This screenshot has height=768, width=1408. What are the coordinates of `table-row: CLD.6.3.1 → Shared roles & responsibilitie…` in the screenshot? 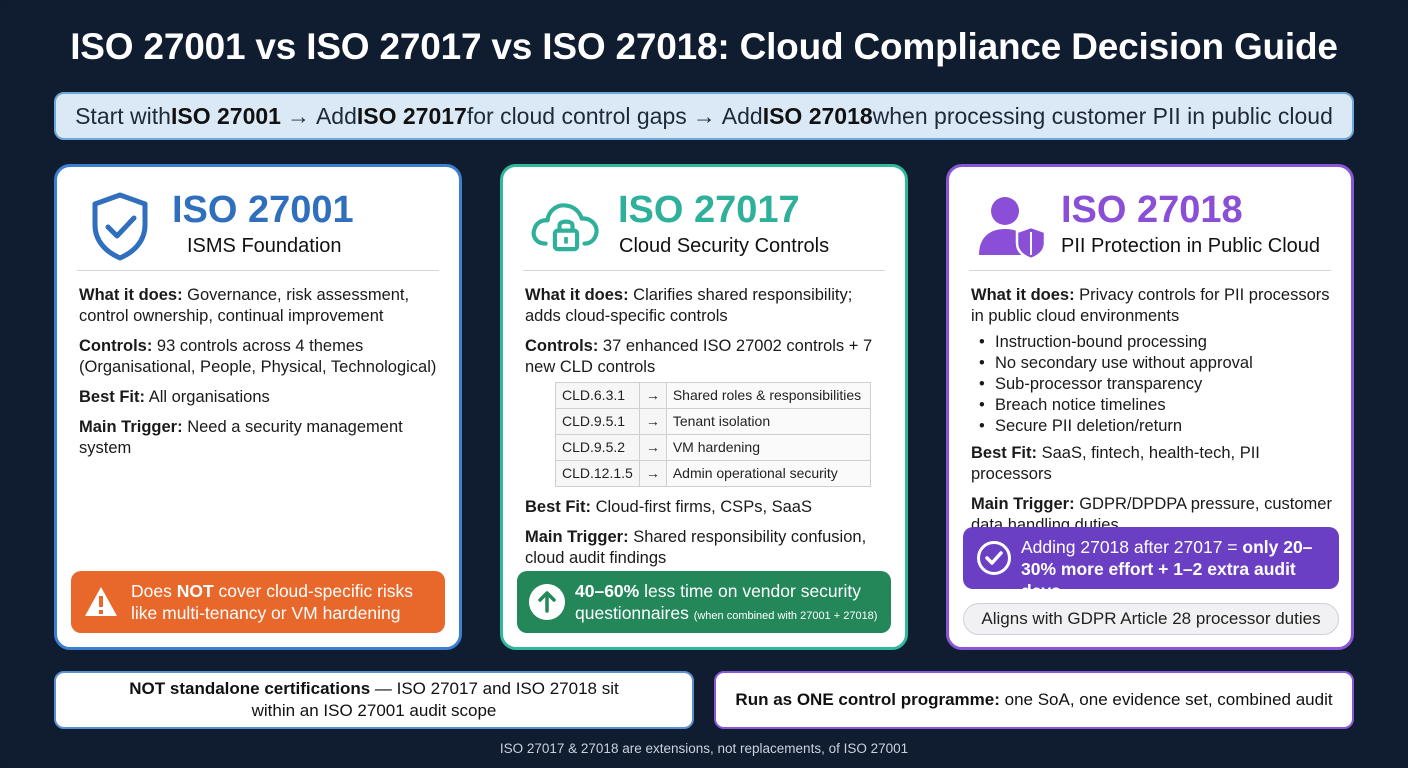 It's located at (713, 395).